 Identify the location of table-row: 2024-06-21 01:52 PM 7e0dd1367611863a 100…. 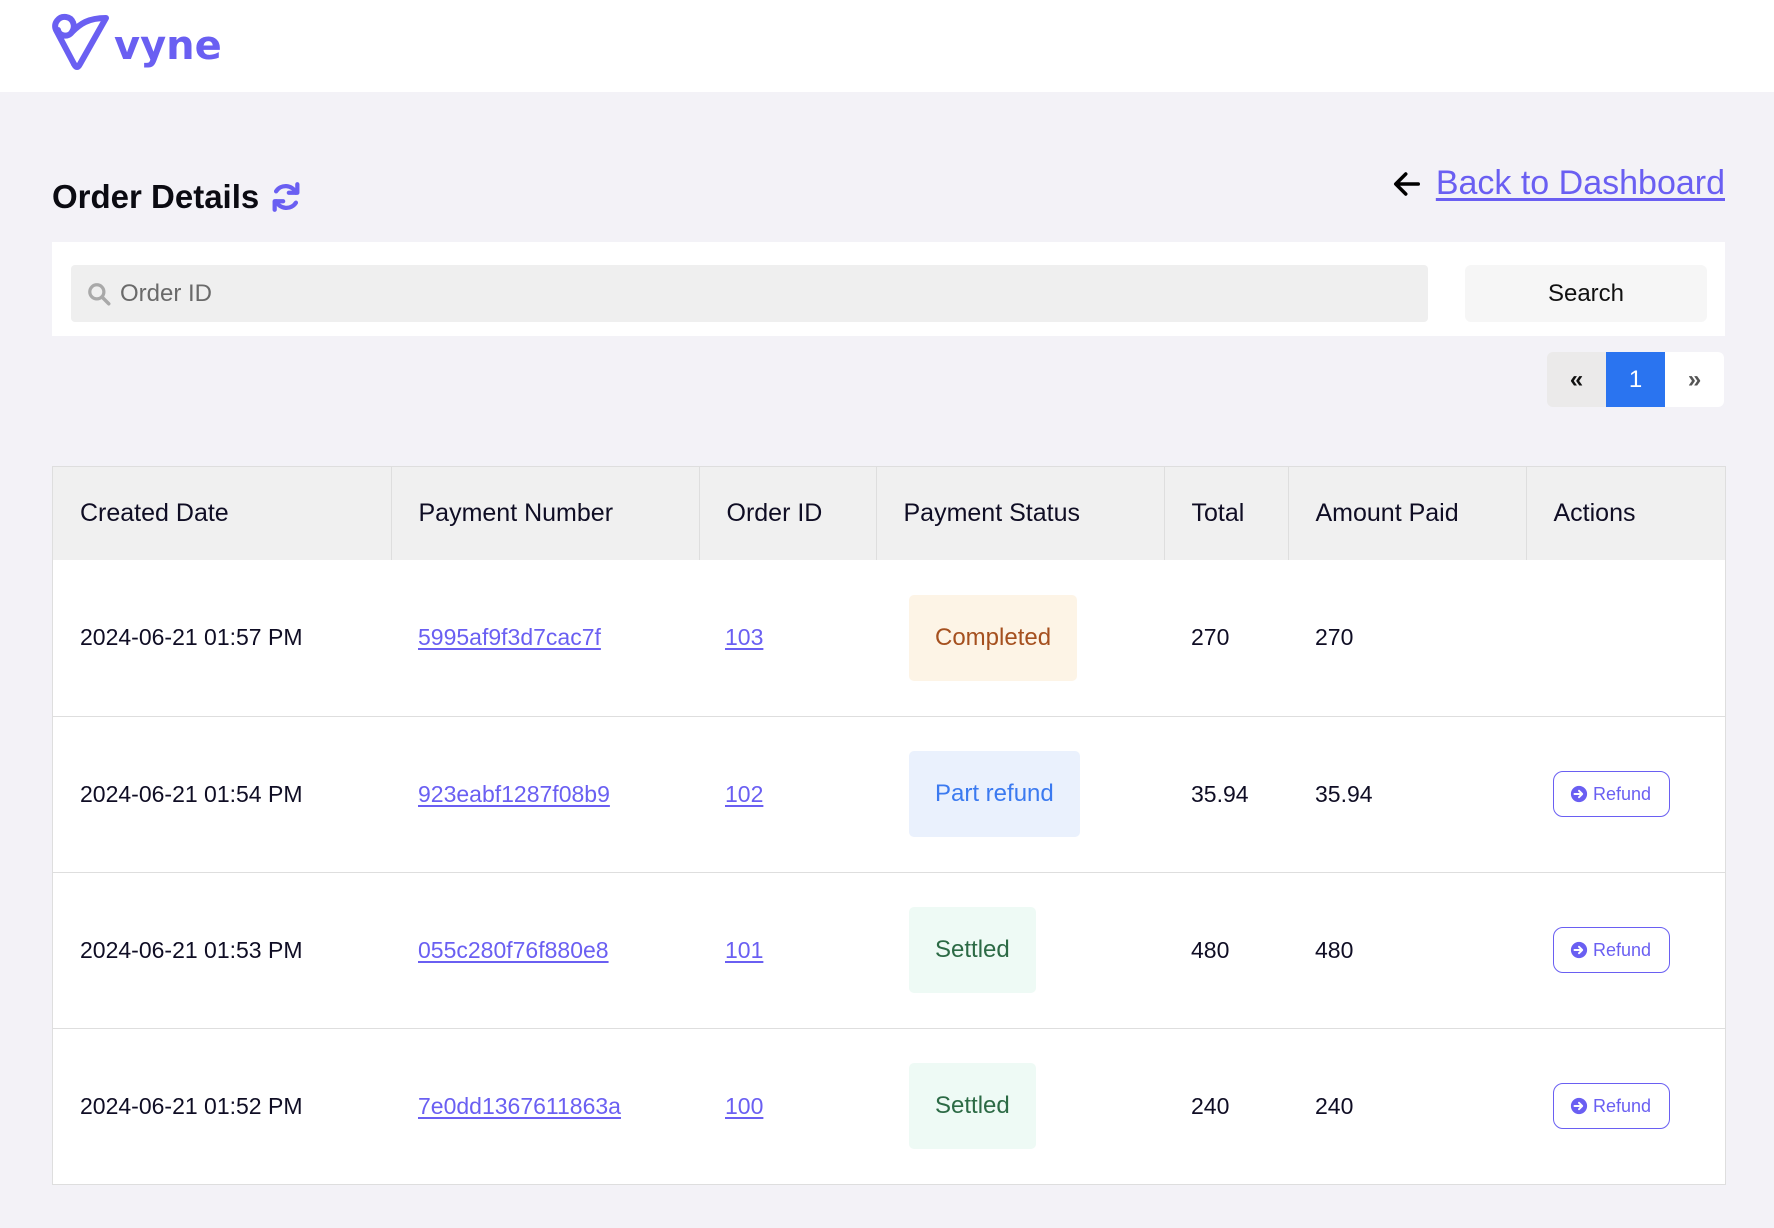
(889, 1106).